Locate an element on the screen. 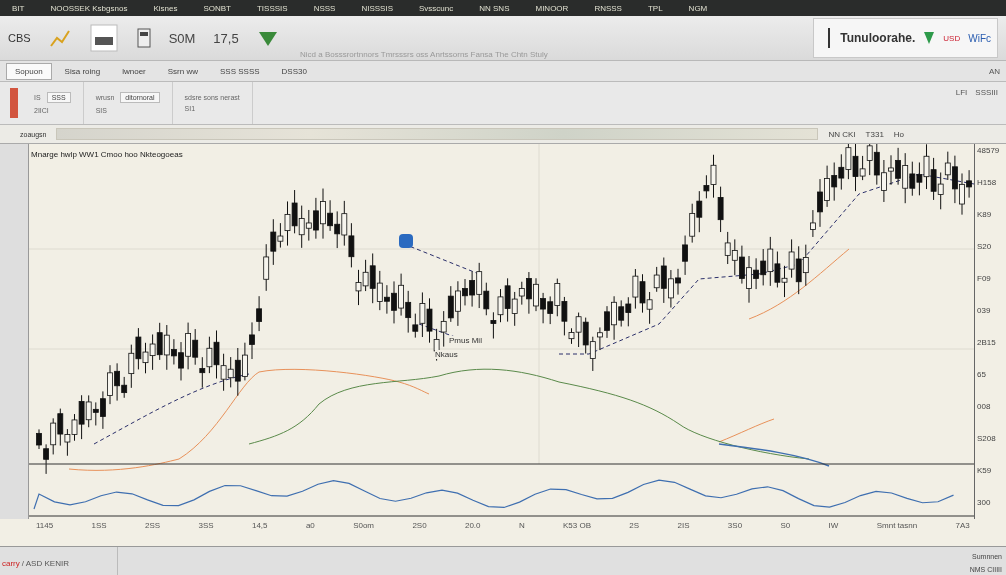 The width and height of the screenshot is (1006, 575). ticker-item: SONBT is located at coordinates (217, 8).